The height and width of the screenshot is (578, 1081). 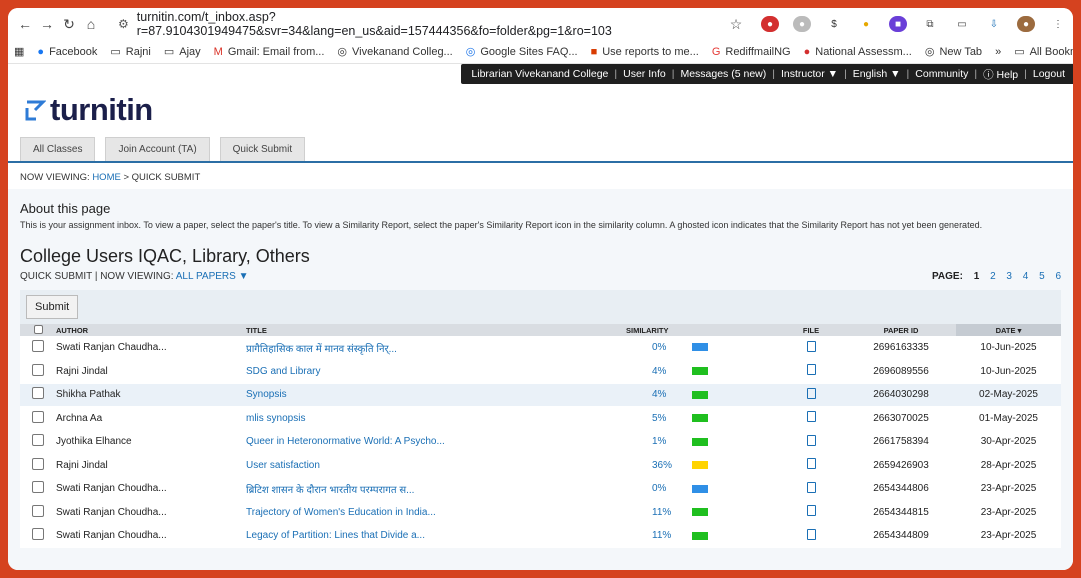 What do you see at coordinates (212, 276) in the screenshot?
I see `all-papers-menu: ALL PAPERS ▼` at bounding box center [212, 276].